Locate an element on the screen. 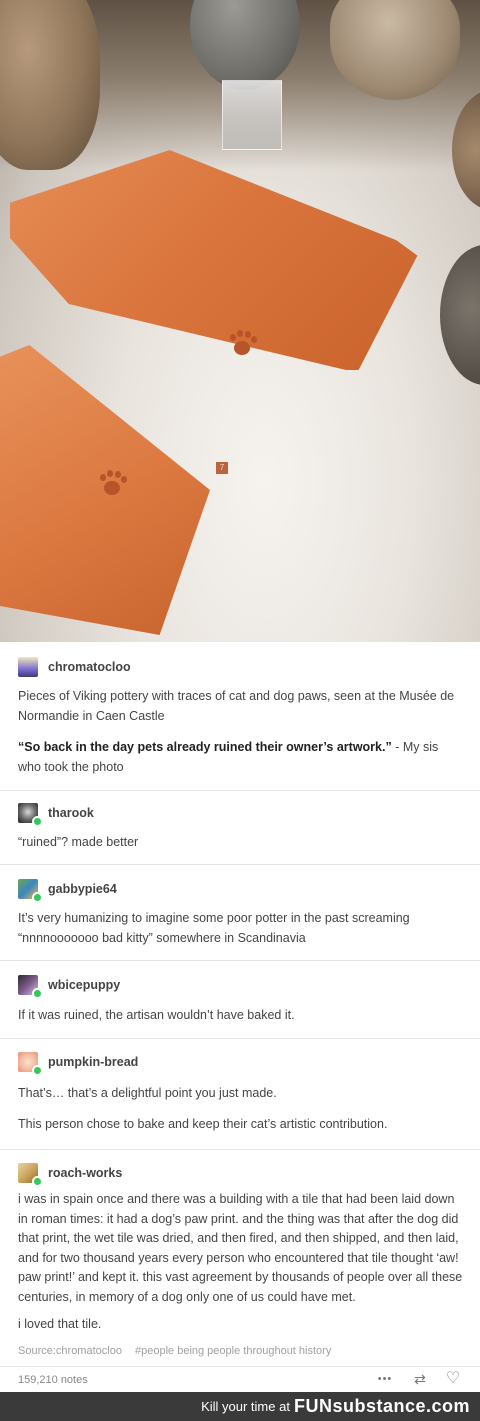 This screenshot has width=480, height=1421. username: chromatocloo is located at coordinates (89, 667).